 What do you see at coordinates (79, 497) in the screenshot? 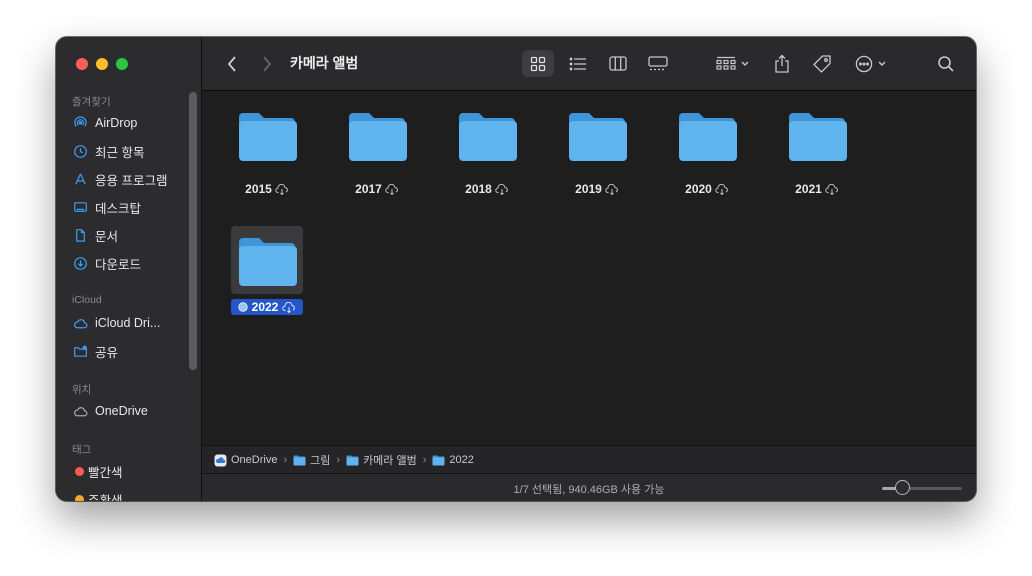
I see `orange-tag-dot-icon` at bounding box center [79, 497].